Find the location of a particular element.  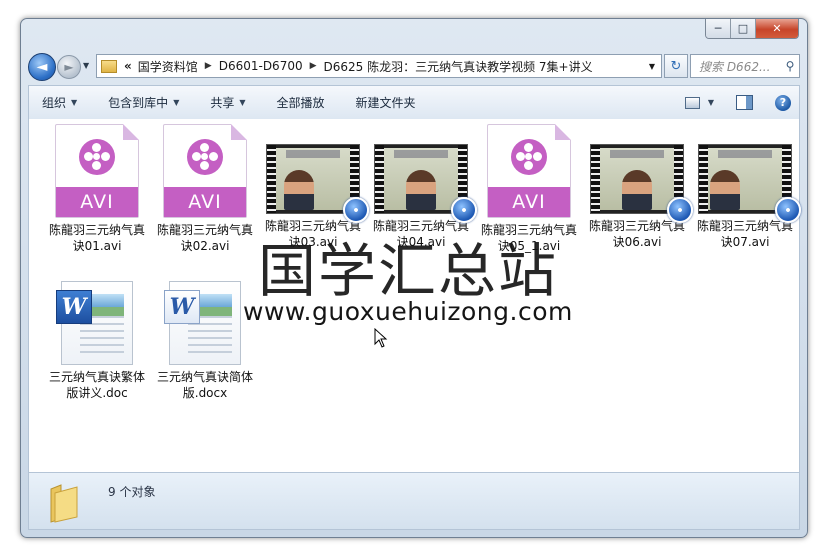

file-name: 陈龍羽三元纳气真诀07.avi is located at coordinates (744, 234).